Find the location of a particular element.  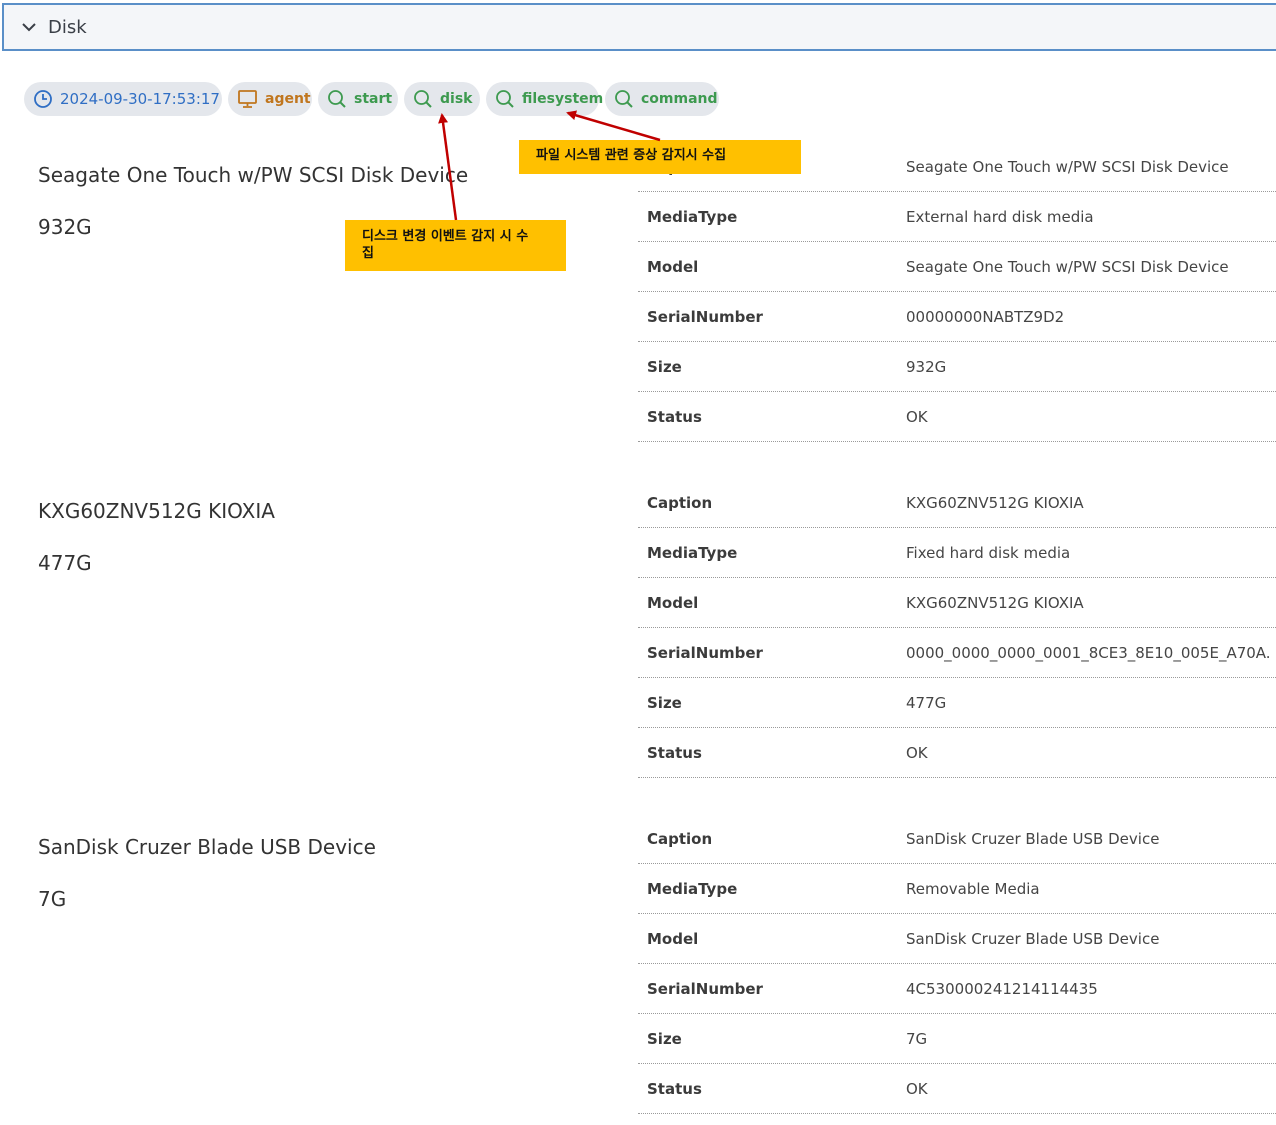

table-row: Size 7G is located at coordinates (957, 1039).